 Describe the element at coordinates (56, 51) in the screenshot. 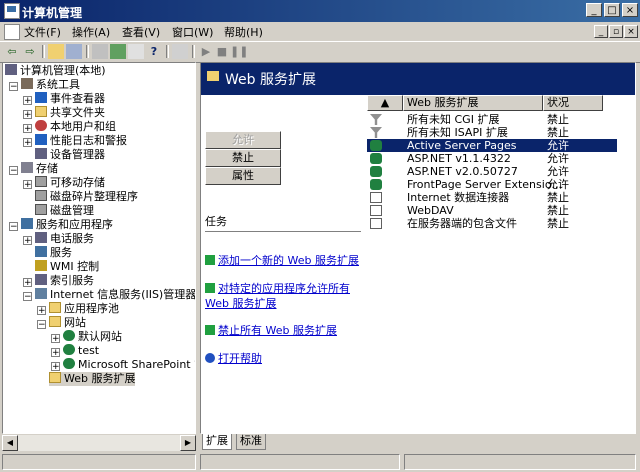

I see `up-folder-icon` at that location.